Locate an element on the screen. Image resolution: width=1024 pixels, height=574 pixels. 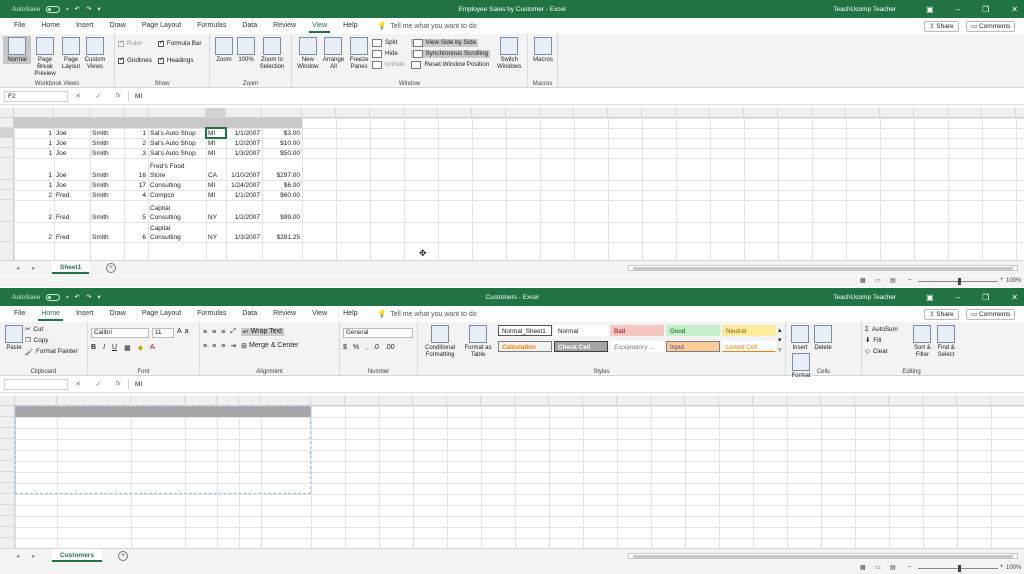
format-as-table-button: Format as Table is located at coordinates (478, 341).